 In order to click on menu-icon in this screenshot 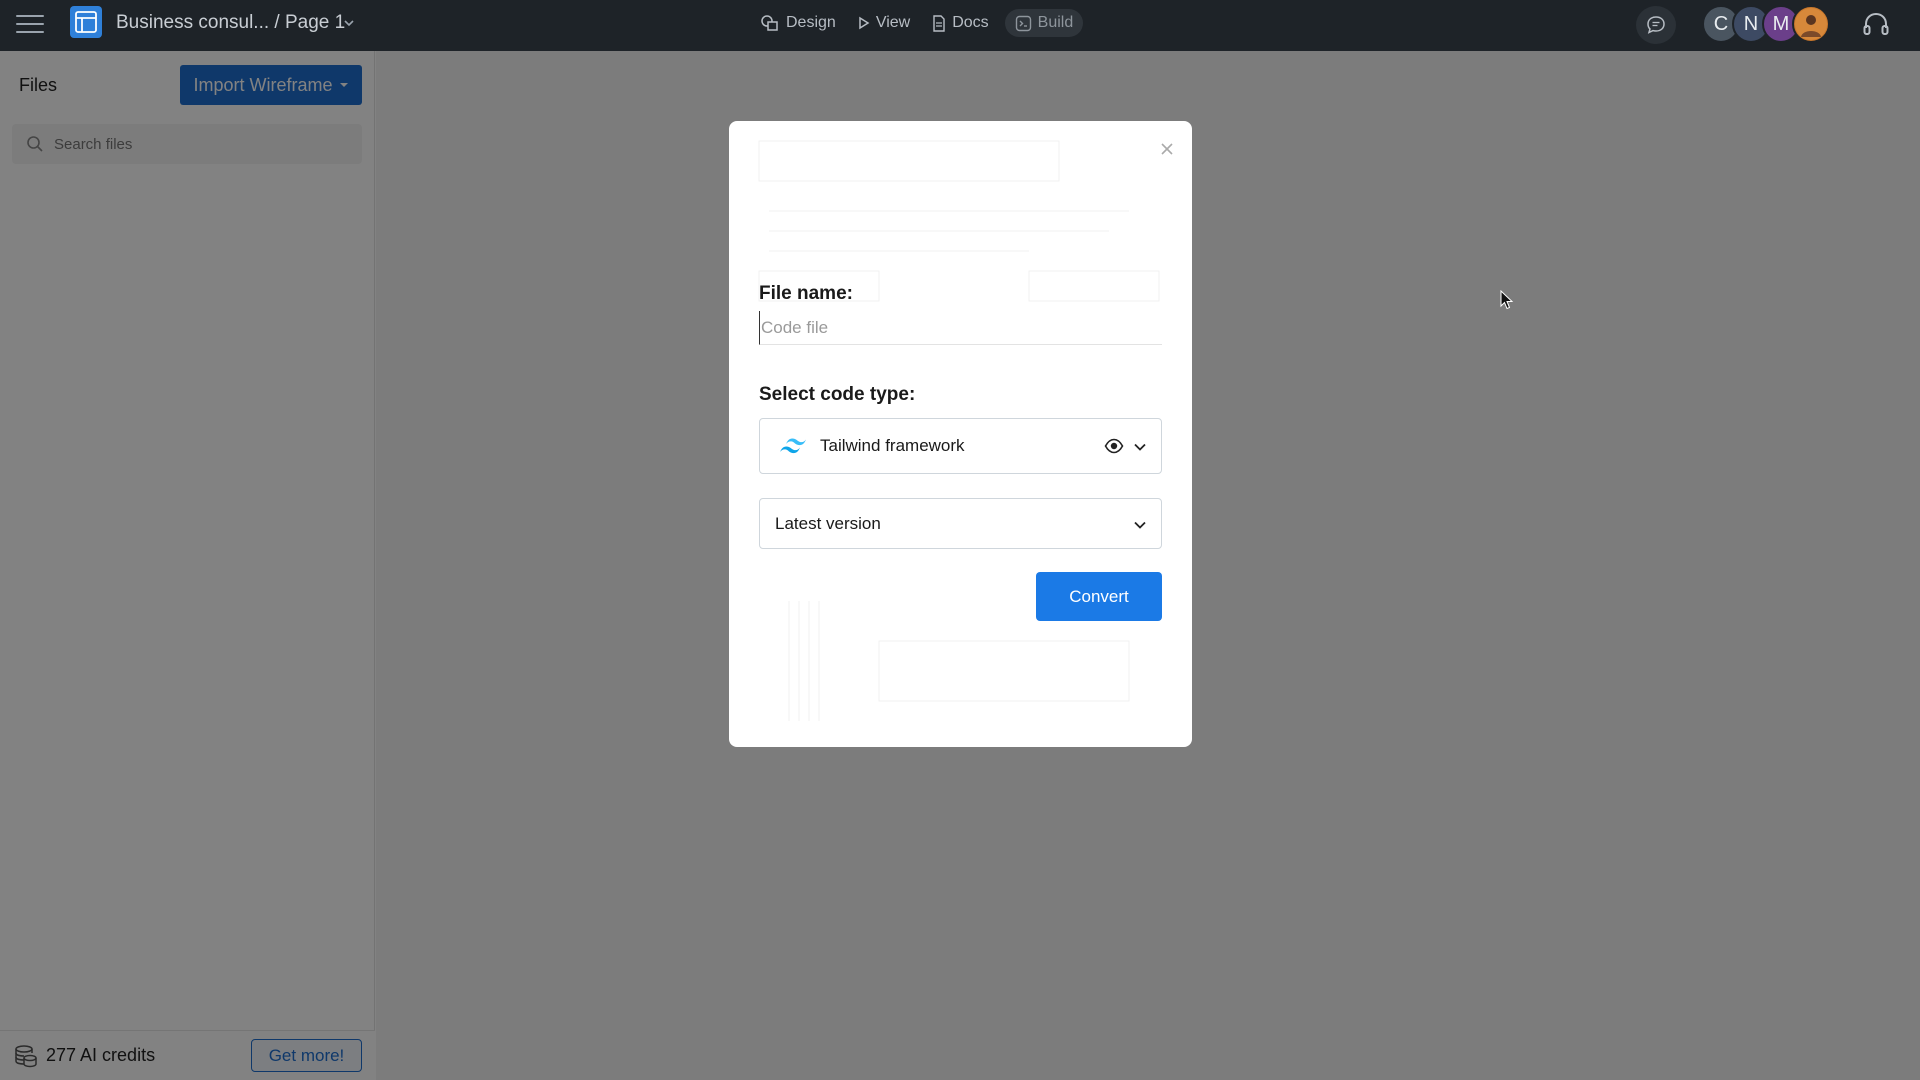, I will do `click(30, 24)`.